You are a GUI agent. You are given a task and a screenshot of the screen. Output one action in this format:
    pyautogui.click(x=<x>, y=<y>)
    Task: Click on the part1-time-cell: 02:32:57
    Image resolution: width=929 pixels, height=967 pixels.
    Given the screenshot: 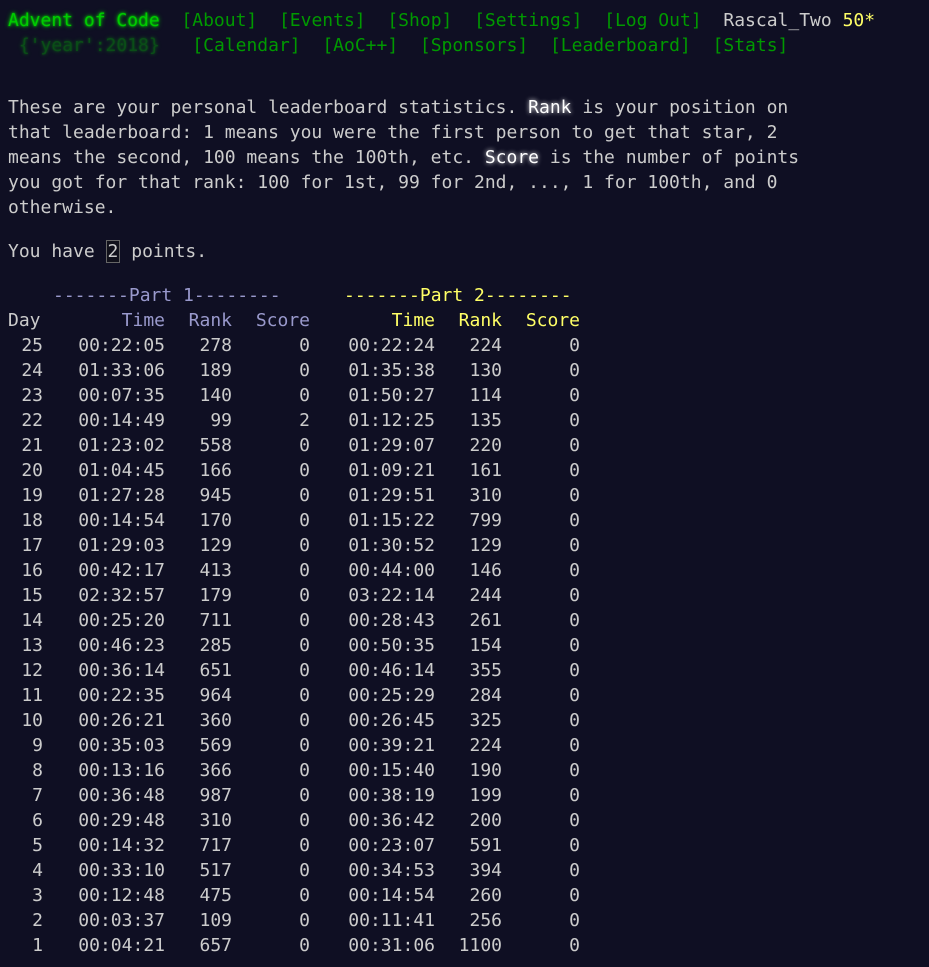 What is the action you would take?
    pyautogui.click(x=121, y=595)
    